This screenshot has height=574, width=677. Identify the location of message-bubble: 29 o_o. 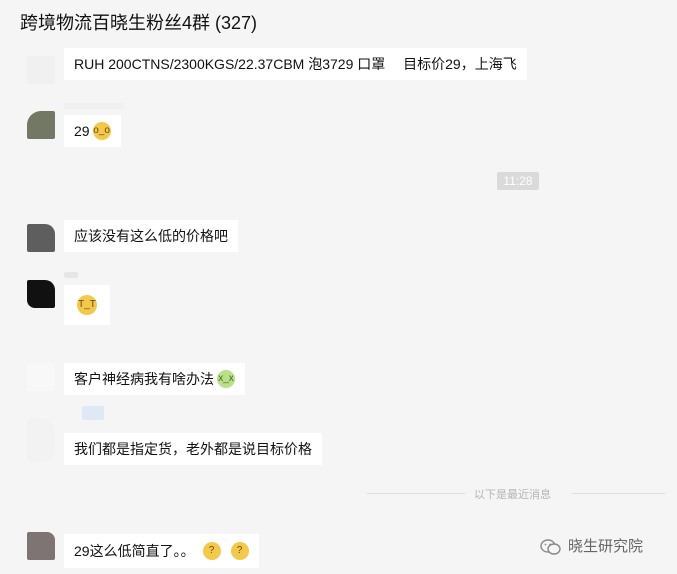
(92, 131).